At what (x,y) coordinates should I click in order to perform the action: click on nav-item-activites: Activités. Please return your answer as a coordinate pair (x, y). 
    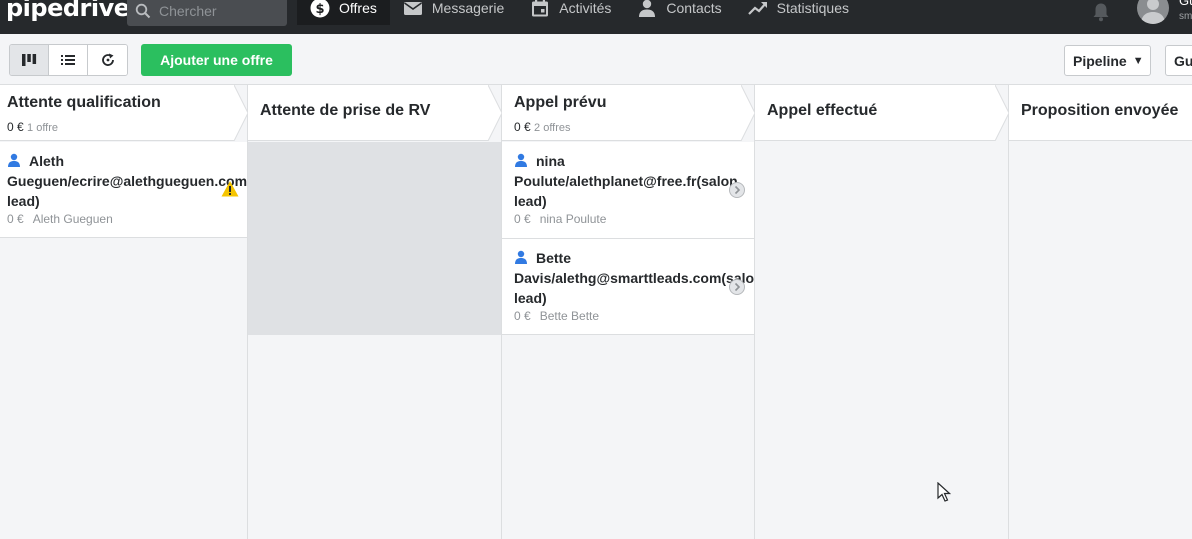
    Looking at the image, I should click on (570, 12).